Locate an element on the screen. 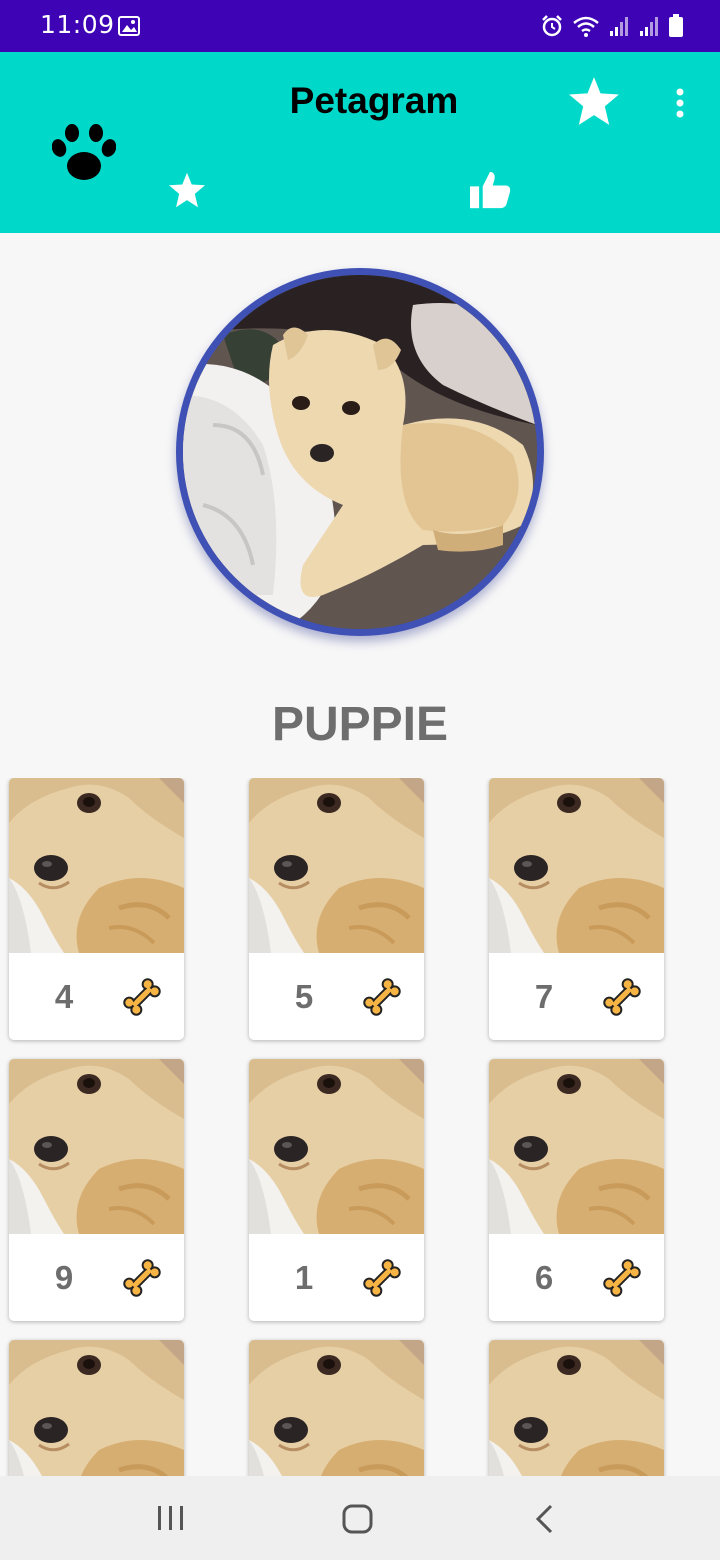  photo-card: 4 is located at coordinates (96, 909).